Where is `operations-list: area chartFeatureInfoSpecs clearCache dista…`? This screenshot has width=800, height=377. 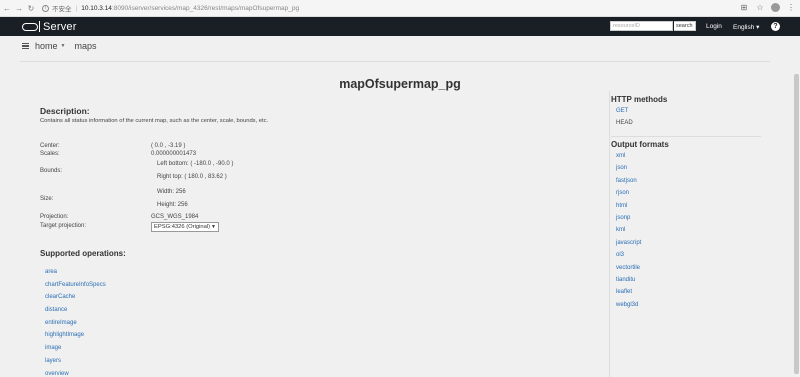 operations-list: area chartFeatureInfoSpecs clearCache dista… is located at coordinates (75, 323).